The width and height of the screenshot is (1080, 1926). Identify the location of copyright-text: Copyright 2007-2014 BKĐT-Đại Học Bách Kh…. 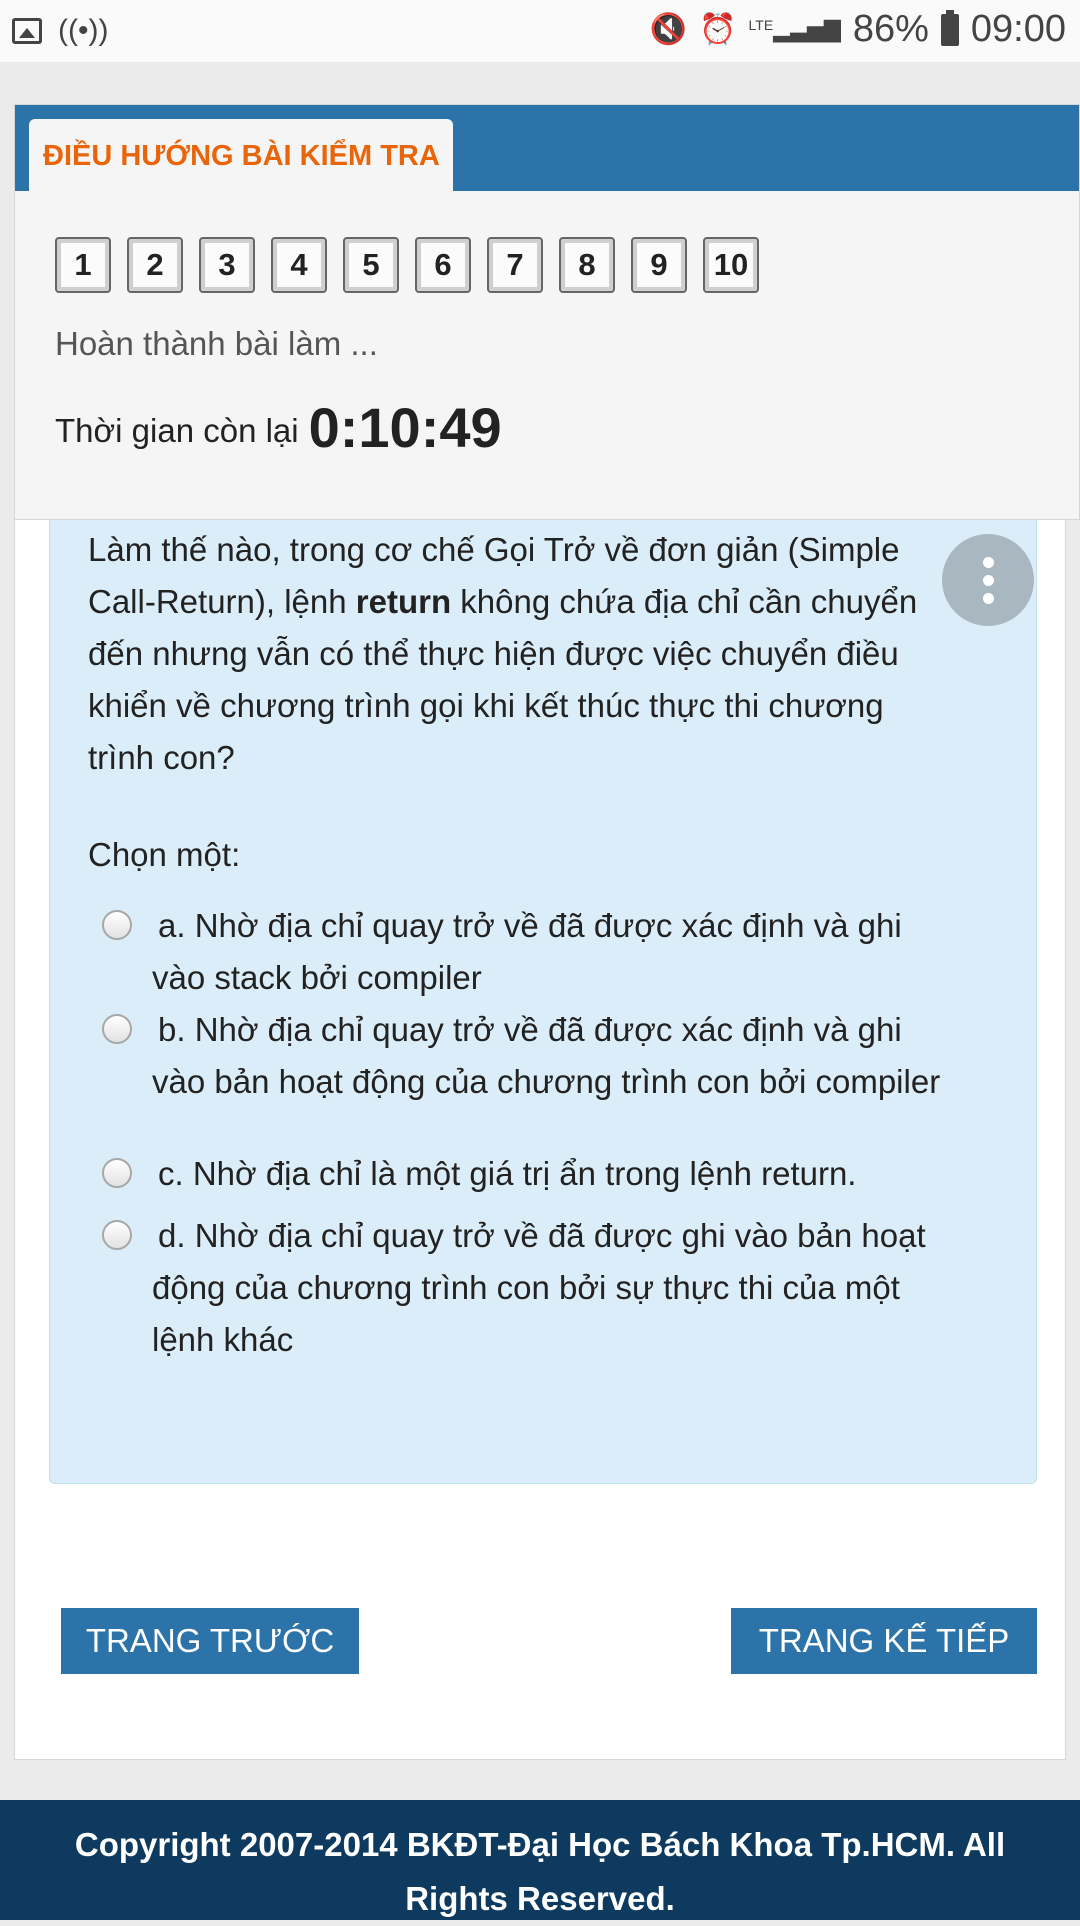
(540, 1871).